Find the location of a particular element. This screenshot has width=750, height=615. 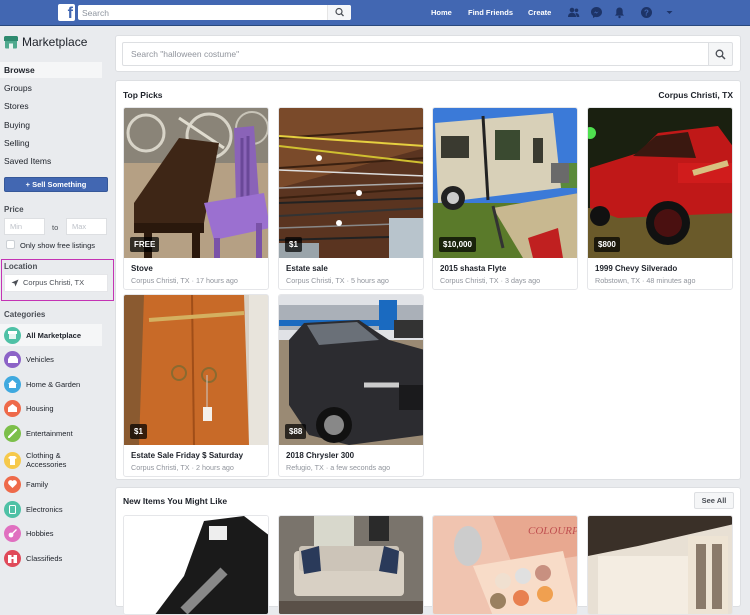

category-all-marketplace: All Marketplace is located at coordinates (51, 335).